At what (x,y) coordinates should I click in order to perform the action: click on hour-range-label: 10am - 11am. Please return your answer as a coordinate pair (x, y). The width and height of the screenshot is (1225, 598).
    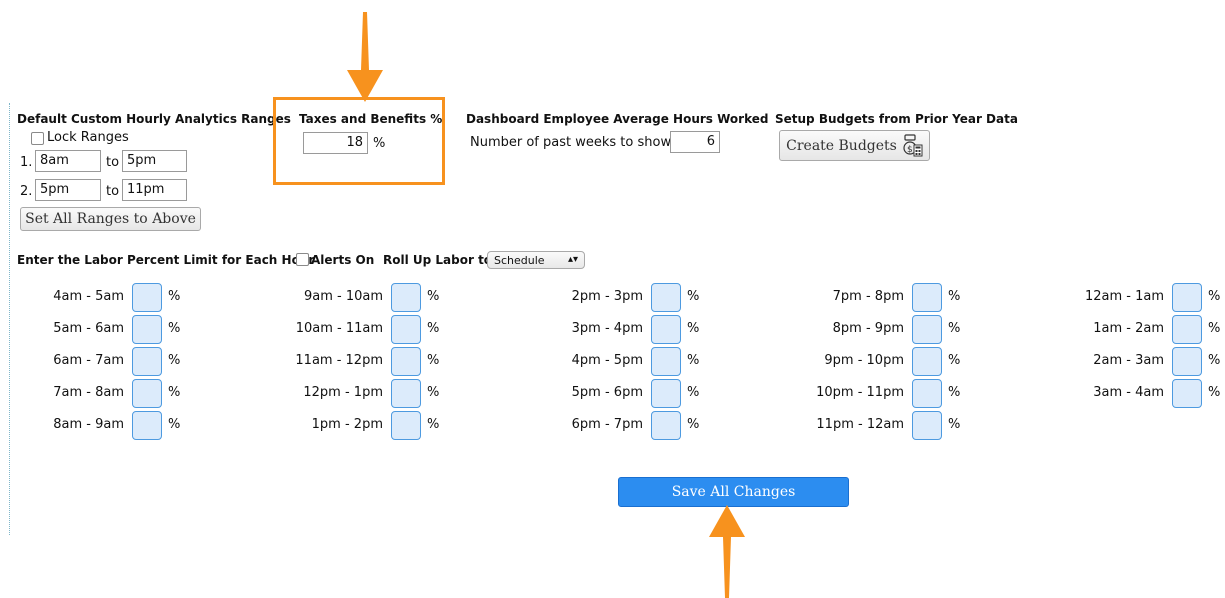
    Looking at the image, I should click on (339, 328).